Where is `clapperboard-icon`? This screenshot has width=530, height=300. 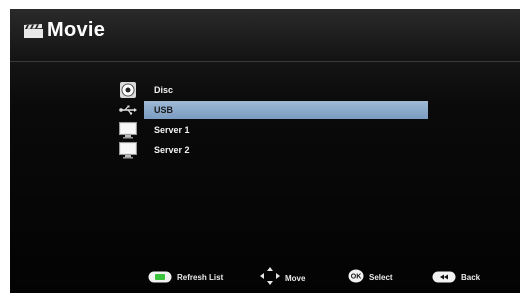 clapperboard-icon is located at coordinates (33, 30).